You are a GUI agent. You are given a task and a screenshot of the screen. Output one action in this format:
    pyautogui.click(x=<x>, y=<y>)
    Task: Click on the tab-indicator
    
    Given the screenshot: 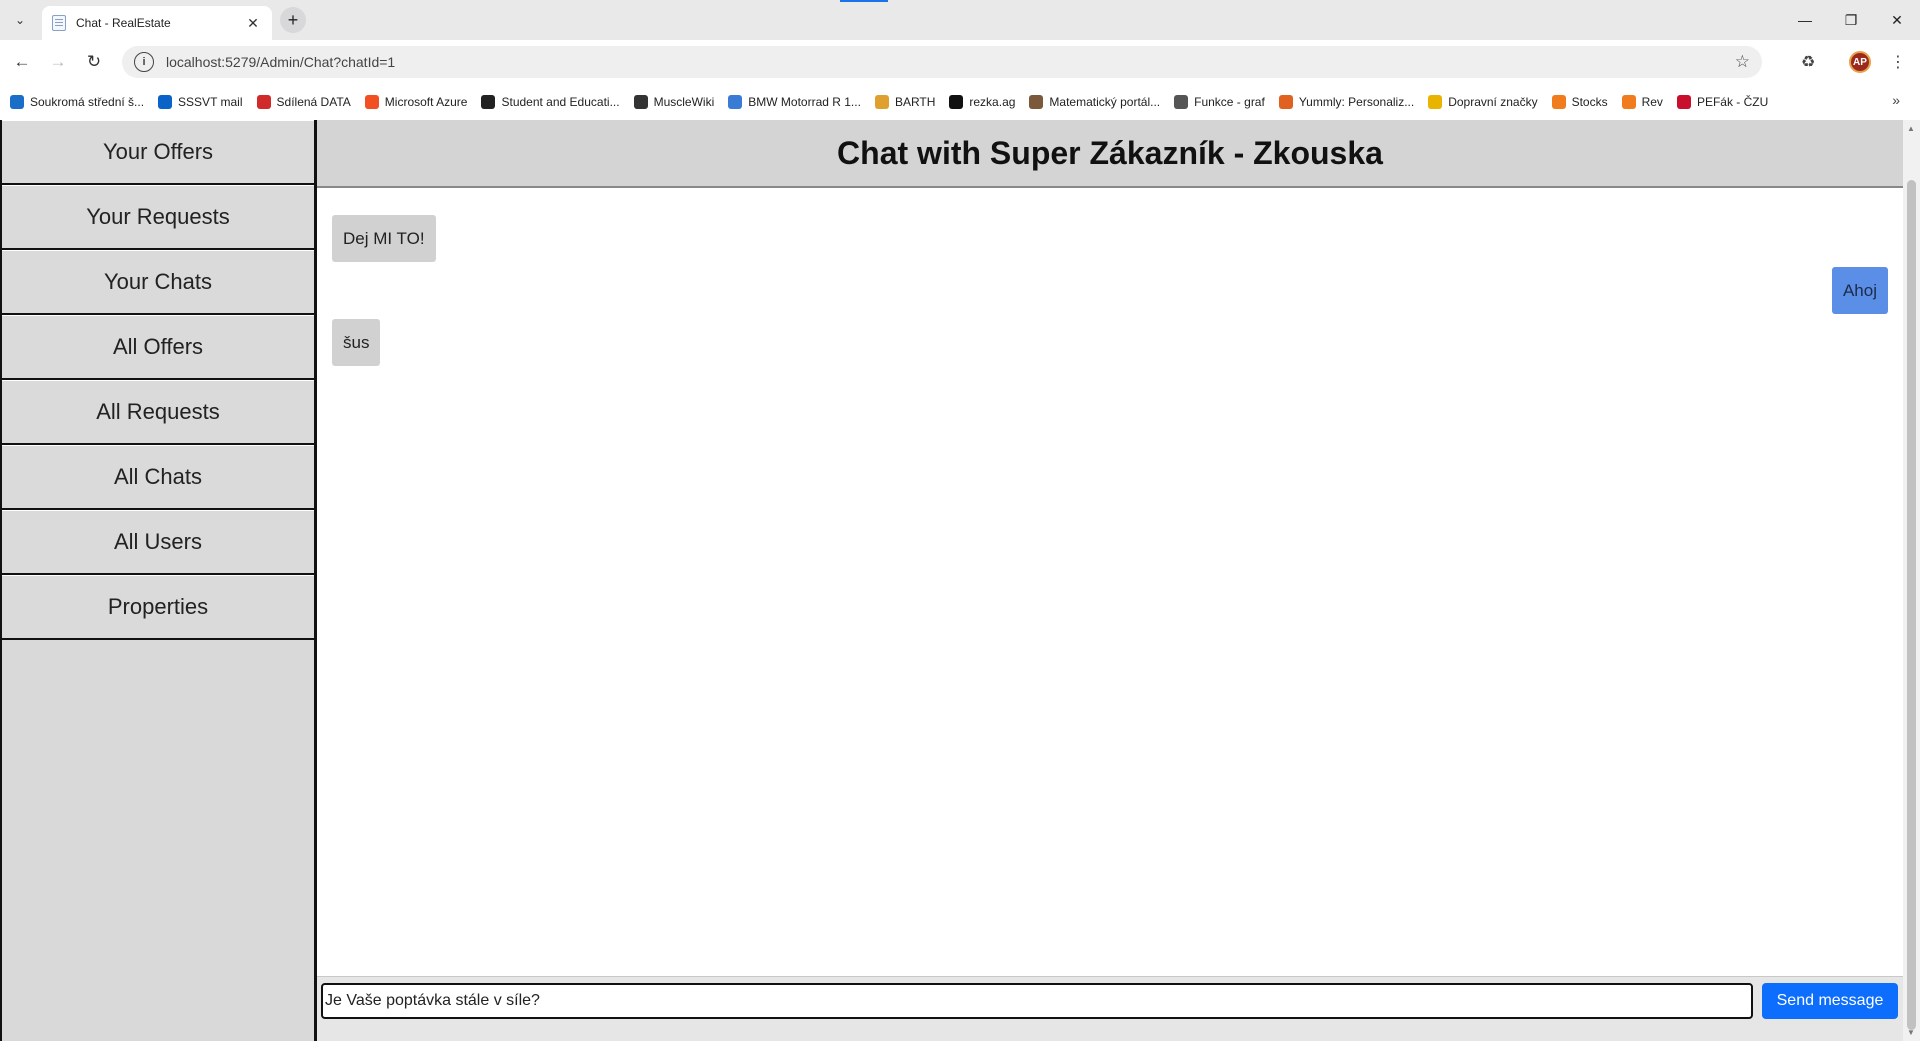 What is the action you would take?
    pyautogui.click(x=864, y=1)
    